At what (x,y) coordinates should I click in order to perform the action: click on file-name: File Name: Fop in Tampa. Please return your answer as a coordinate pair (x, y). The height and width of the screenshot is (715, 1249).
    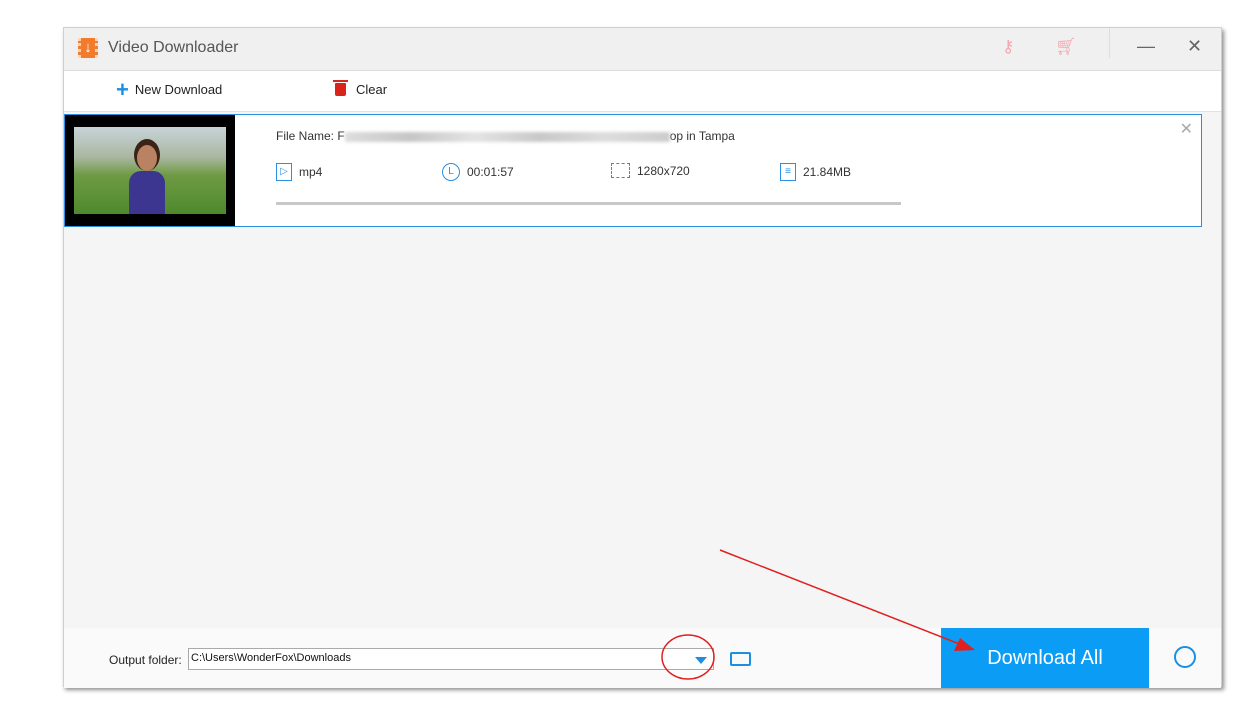
    Looking at the image, I should click on (505, 136).